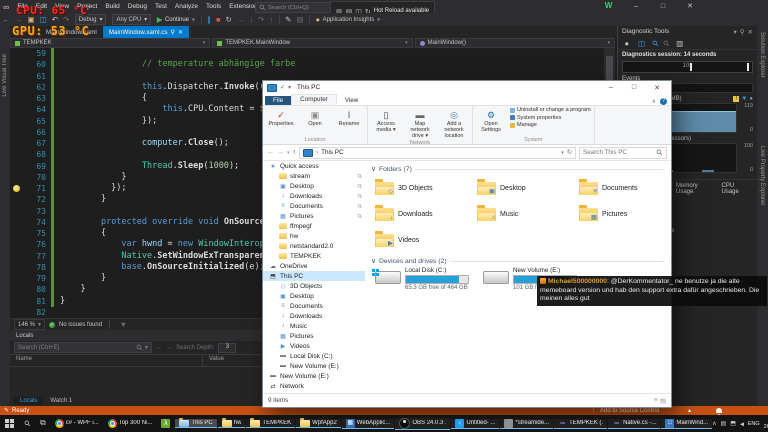  What do you see at coordinates (687, 67) in the screenshot?
I see `diagnostics-timeline: 10s` at bounding box center [687, 67].